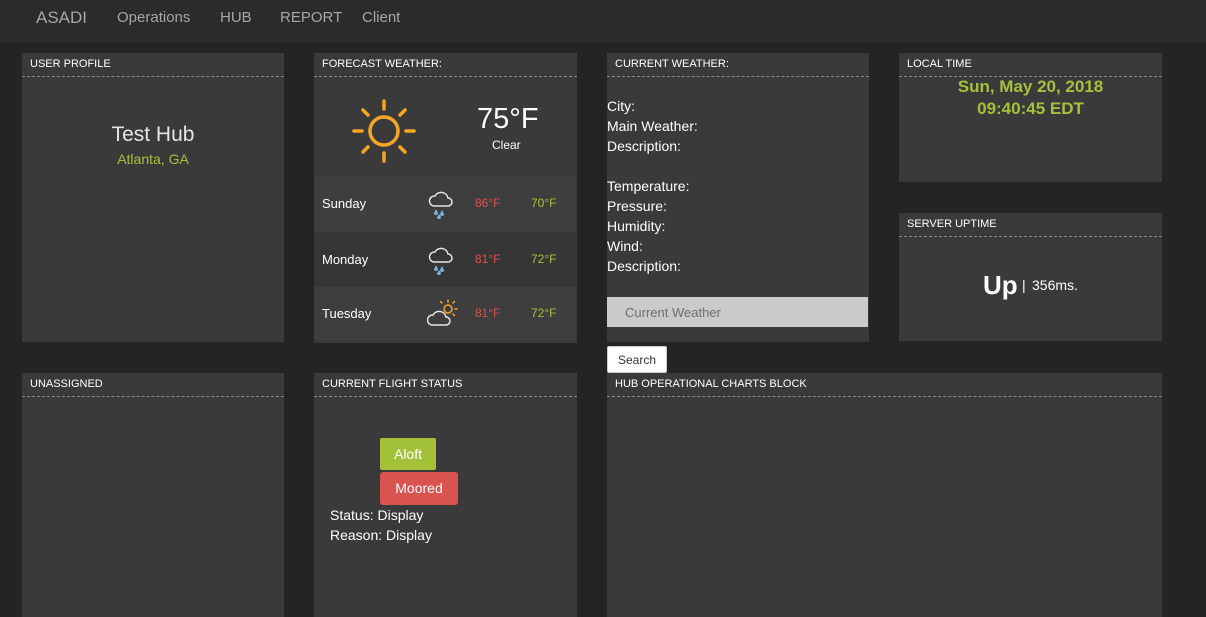 The image size is (1206, 617). Describe the element at coordinates (408, 454) in the screenshot. I see `aloft-button: Aloft` at that location.